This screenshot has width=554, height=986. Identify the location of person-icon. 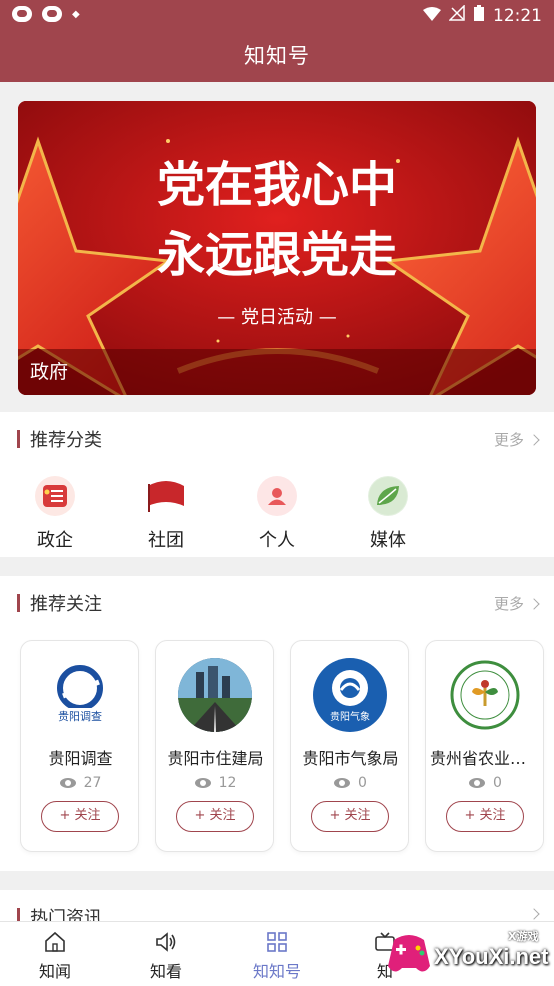
(277, 496).